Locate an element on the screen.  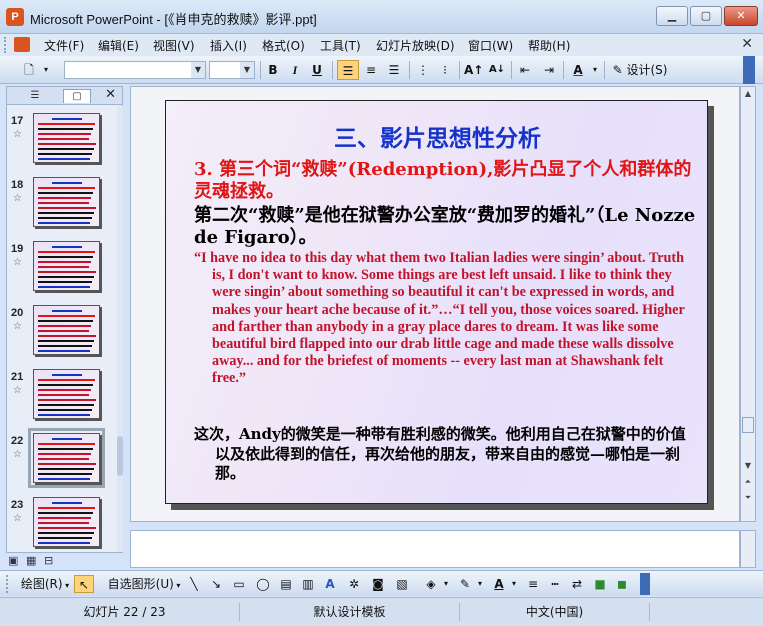
slide-thumbnail-row: 21 ☆ is located at coordinates (58, 399).